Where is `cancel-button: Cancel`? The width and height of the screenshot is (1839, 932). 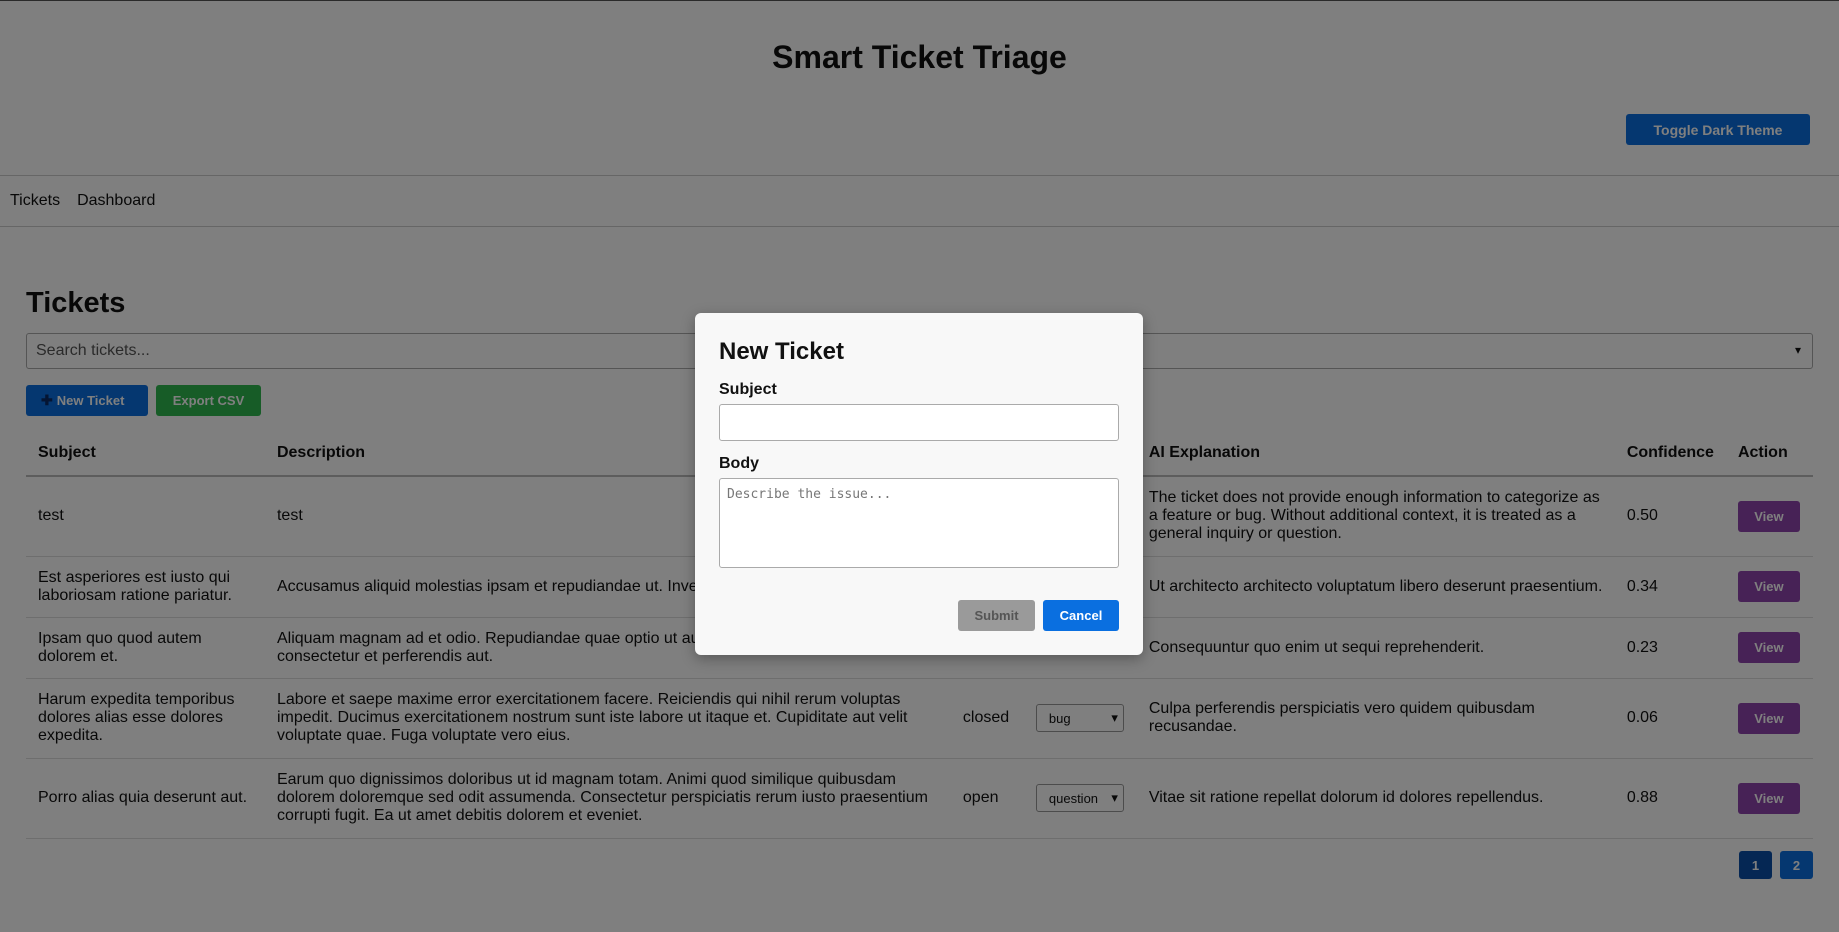
cancel-button: Cancel is located at coordinates (1081, 615).